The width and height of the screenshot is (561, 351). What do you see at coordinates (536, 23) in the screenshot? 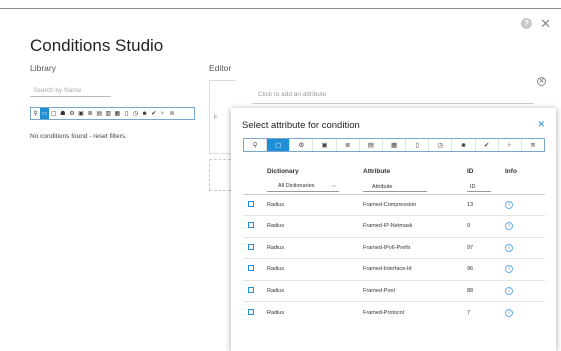
I see `window-controls: ? ✕` at bounding box center [536, 23].